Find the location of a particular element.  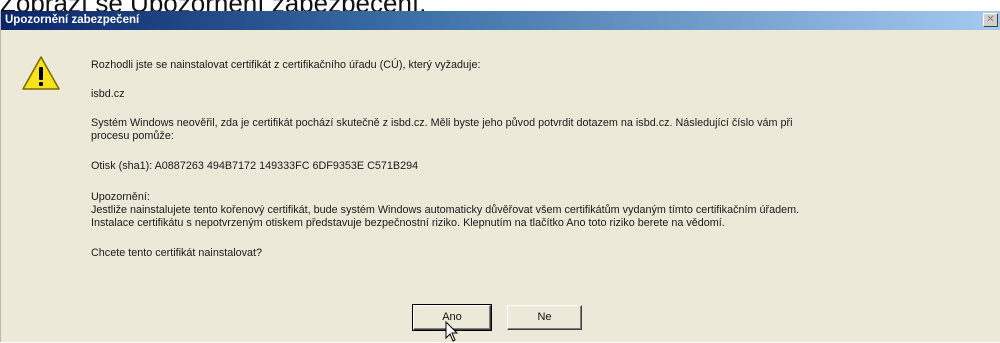

dialog-titlebar: Upozornění zabezpečení ✕ is located at coordinates (500, 20).